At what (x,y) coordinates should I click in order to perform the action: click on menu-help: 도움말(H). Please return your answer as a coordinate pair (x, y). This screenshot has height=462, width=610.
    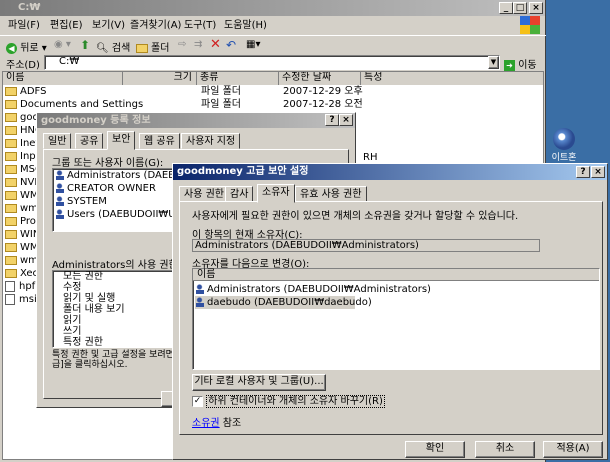
    Looking at the image, I should click on (245, 26).